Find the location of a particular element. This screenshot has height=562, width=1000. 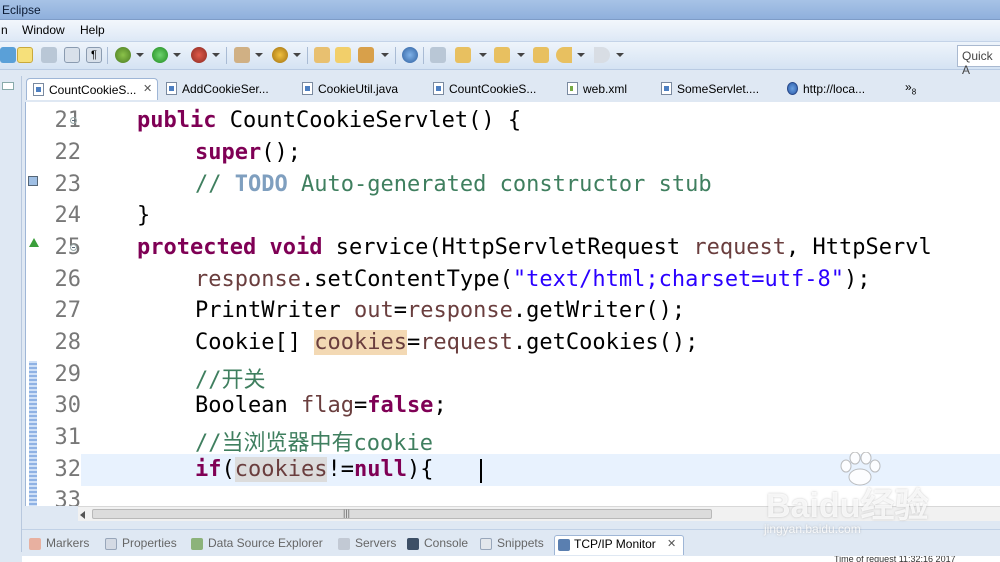

code-text: .getCookies(); is located at coordinates (605, 342).